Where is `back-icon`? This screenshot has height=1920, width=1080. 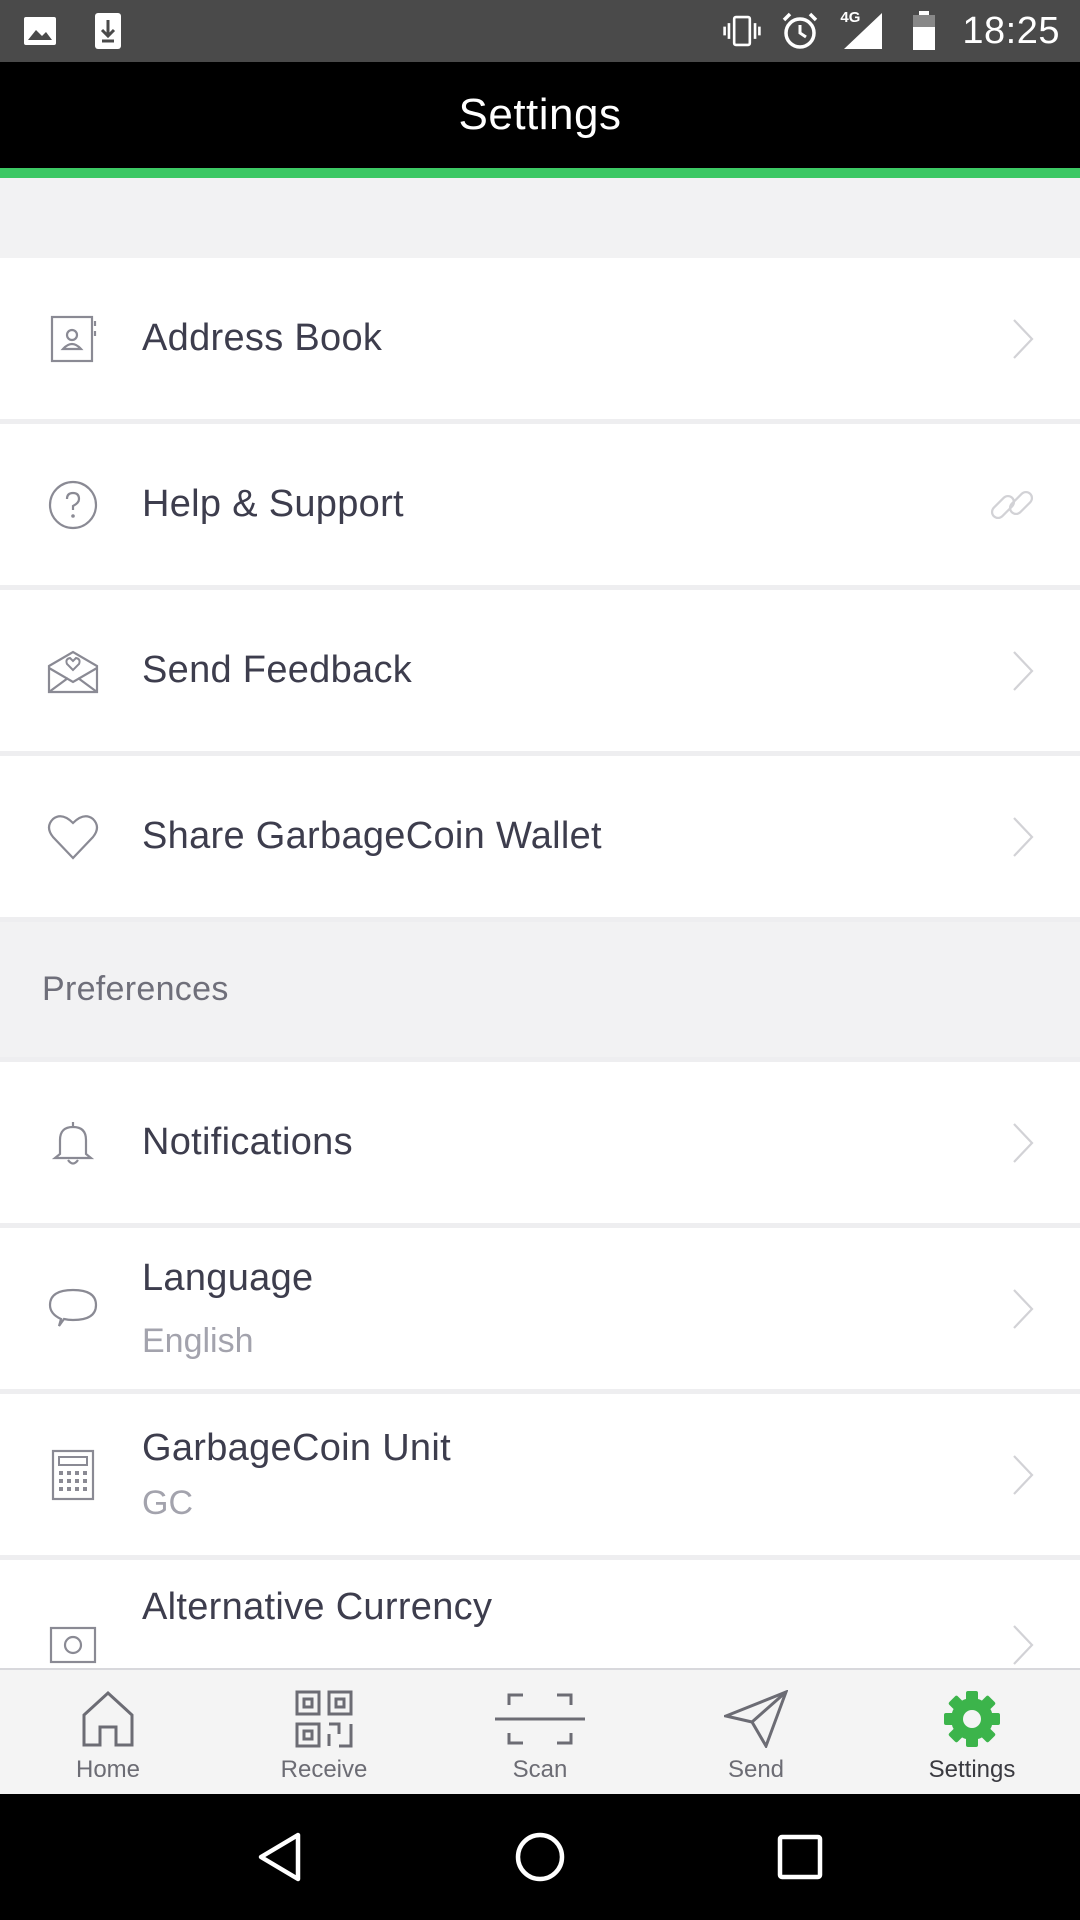 back-icon is located at coordinates (280, 1857).